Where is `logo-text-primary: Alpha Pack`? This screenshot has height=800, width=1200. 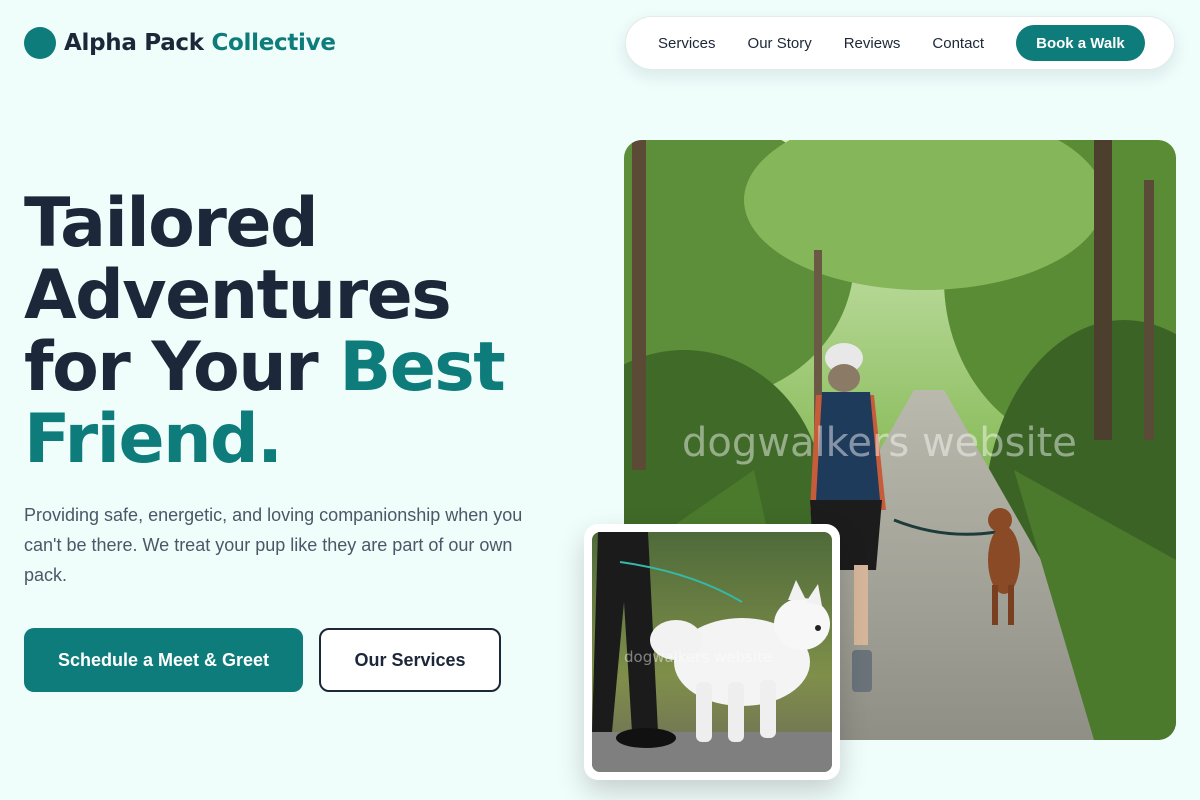
logo-text-primary: Alpha Pack is located at coordinates (134, 43).